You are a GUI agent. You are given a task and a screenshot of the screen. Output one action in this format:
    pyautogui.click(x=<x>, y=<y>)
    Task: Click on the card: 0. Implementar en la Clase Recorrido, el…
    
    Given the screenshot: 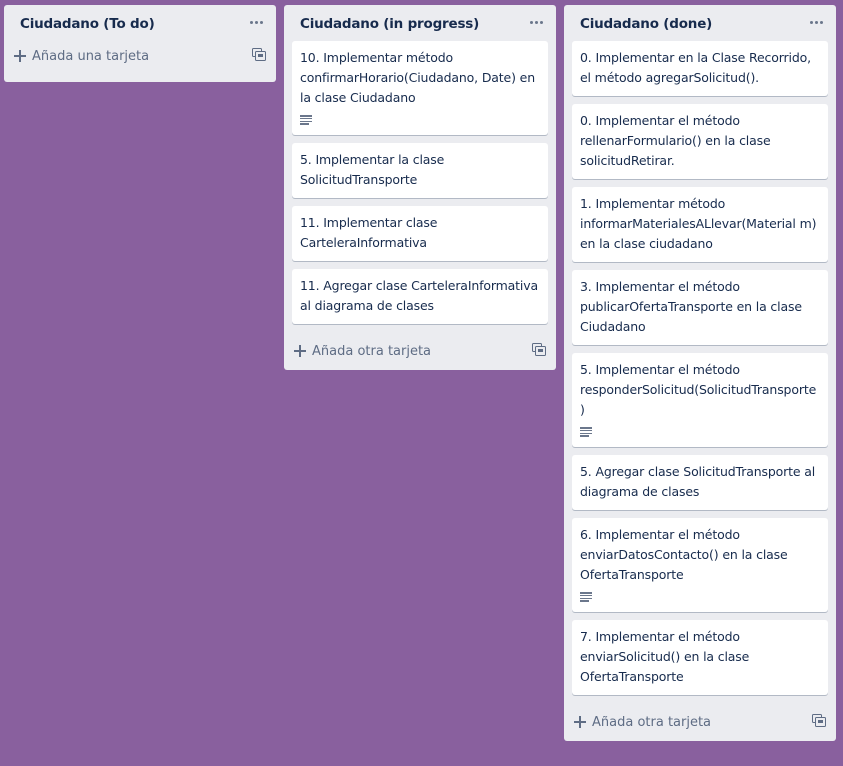 What is the action you would take?
    pyautogui.click(x=700, y=68)
    